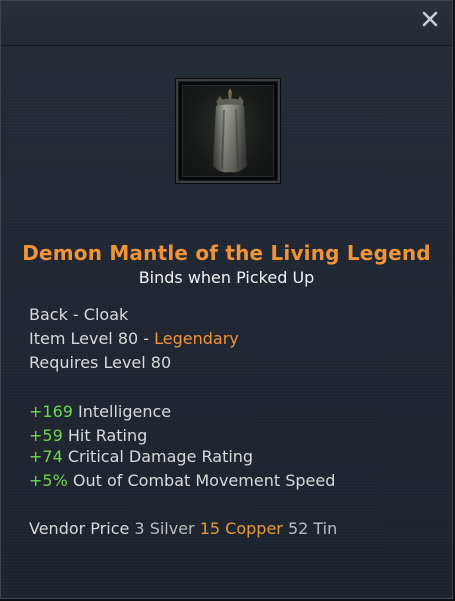  What do you see at coordinates (167, 528) in the screenshot?
I see `silver-amount: 3 Silver` at bounding box center [167, 528].